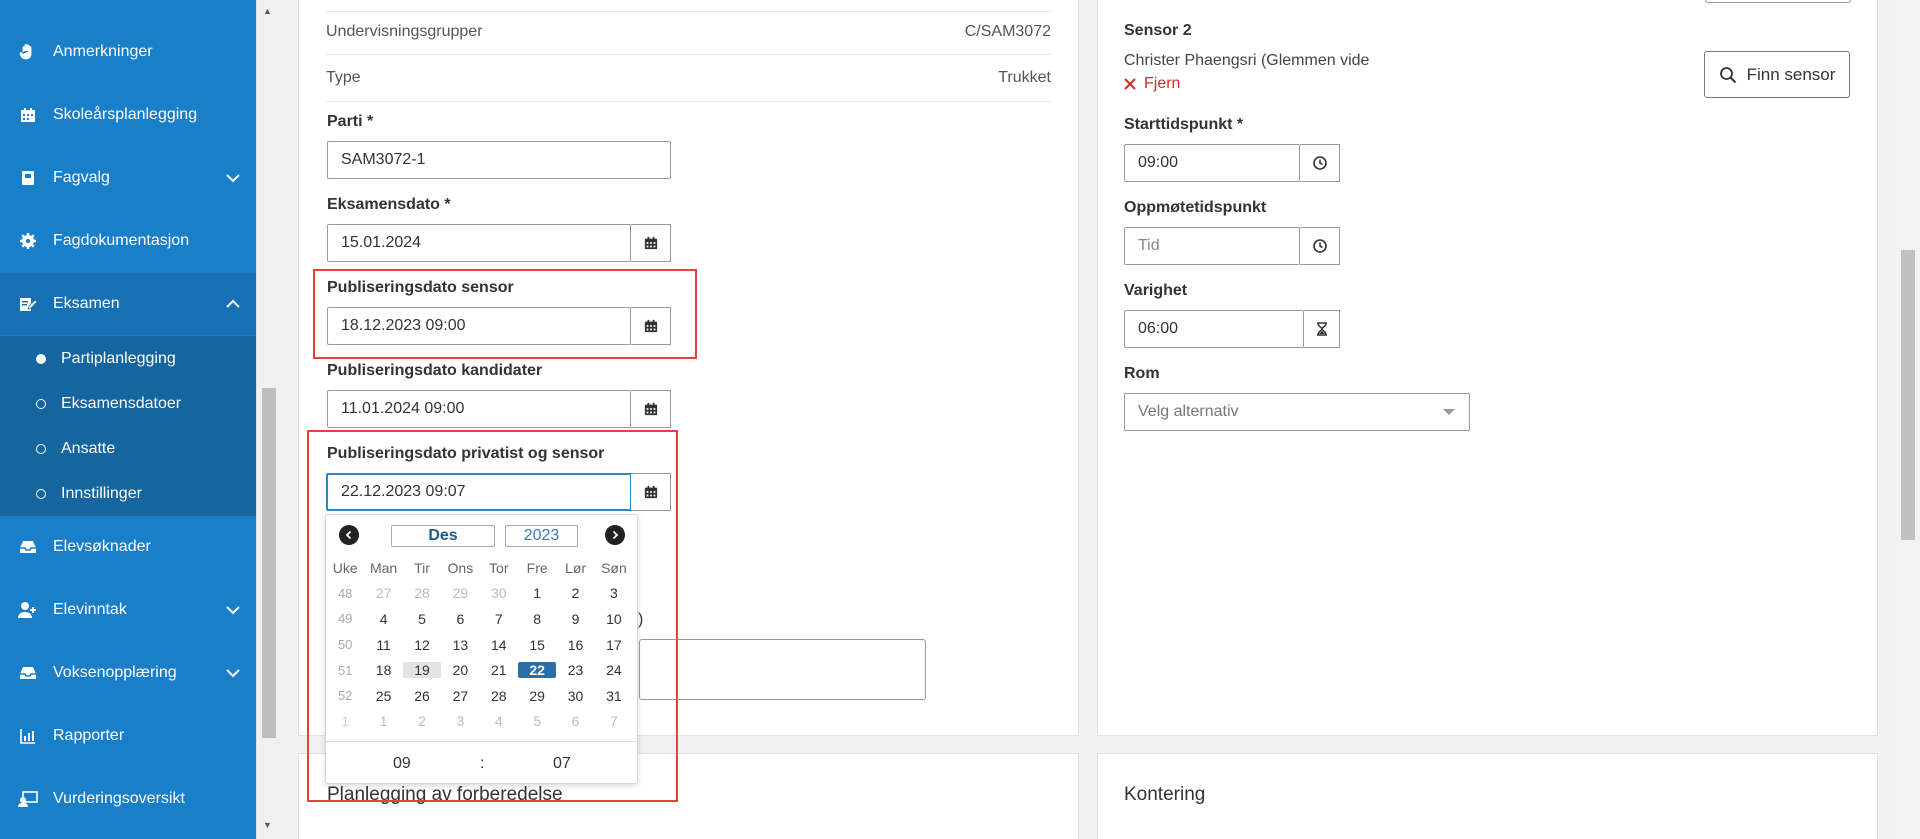  Describe the element at coordinates (505, 314) in the screenshot. I see `highlight-box-pub-sensor` at that location.